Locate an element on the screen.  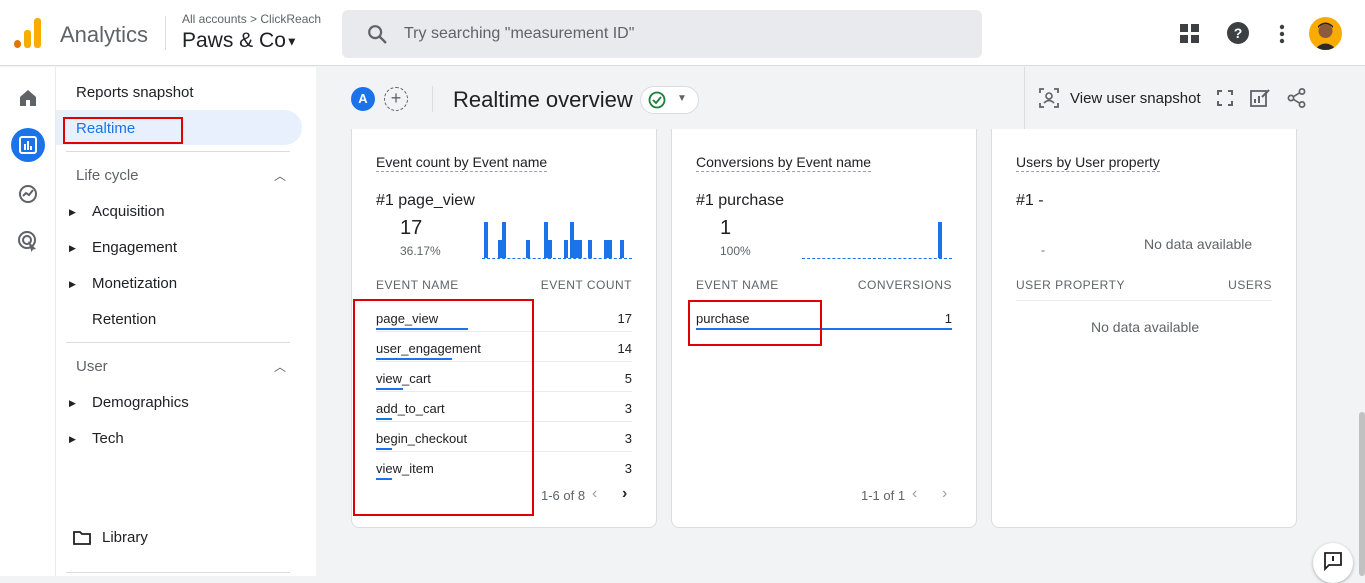
nav-section-user: User is located at coordinates (92, 366).